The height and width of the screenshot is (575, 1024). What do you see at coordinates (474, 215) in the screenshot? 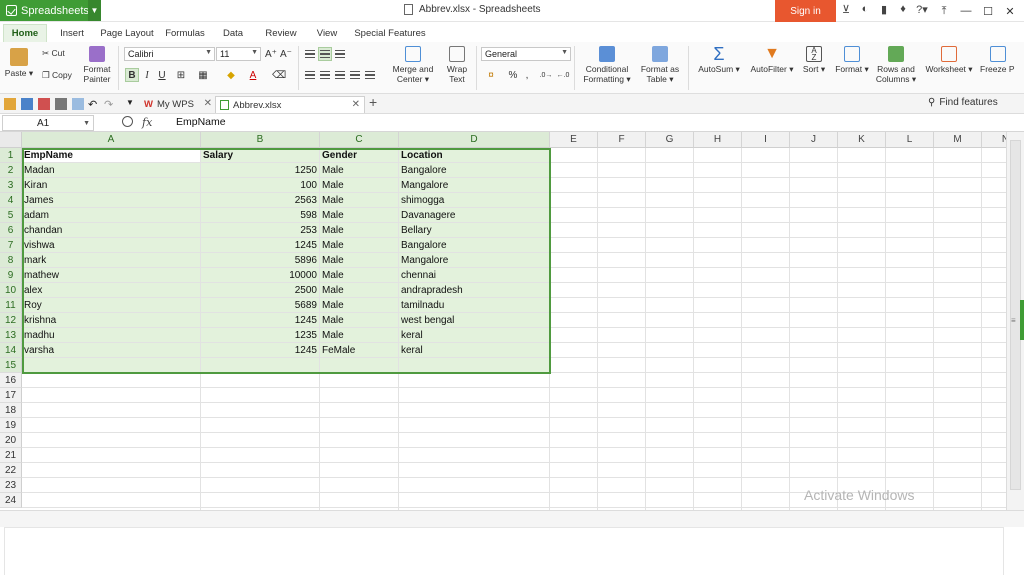
I see `cell-d5: Davanagere` at bounding box center [474, 215].